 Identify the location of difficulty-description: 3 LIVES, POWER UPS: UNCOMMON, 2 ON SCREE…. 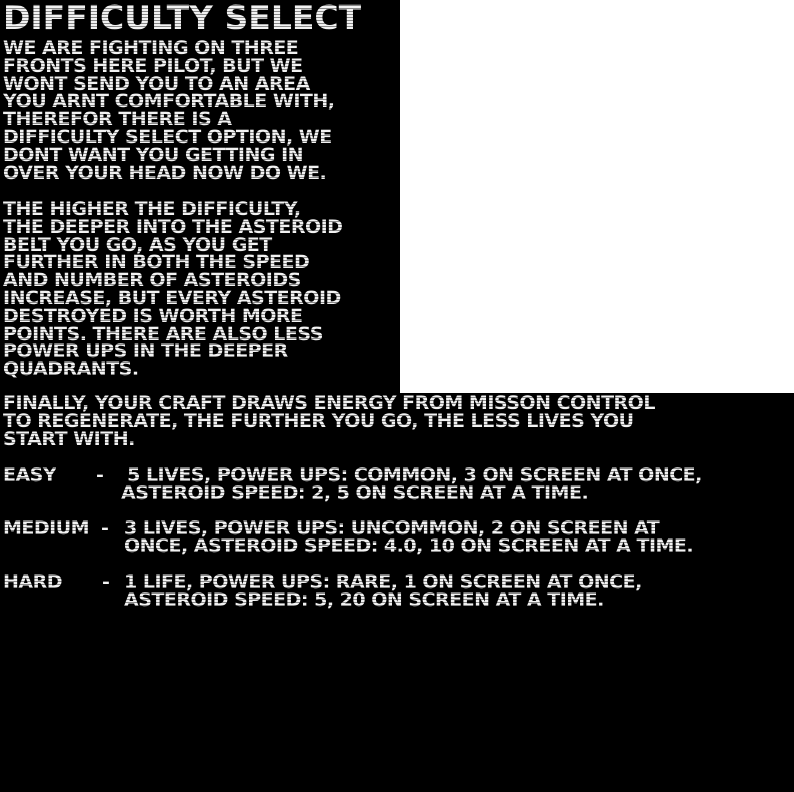
(409, 537).